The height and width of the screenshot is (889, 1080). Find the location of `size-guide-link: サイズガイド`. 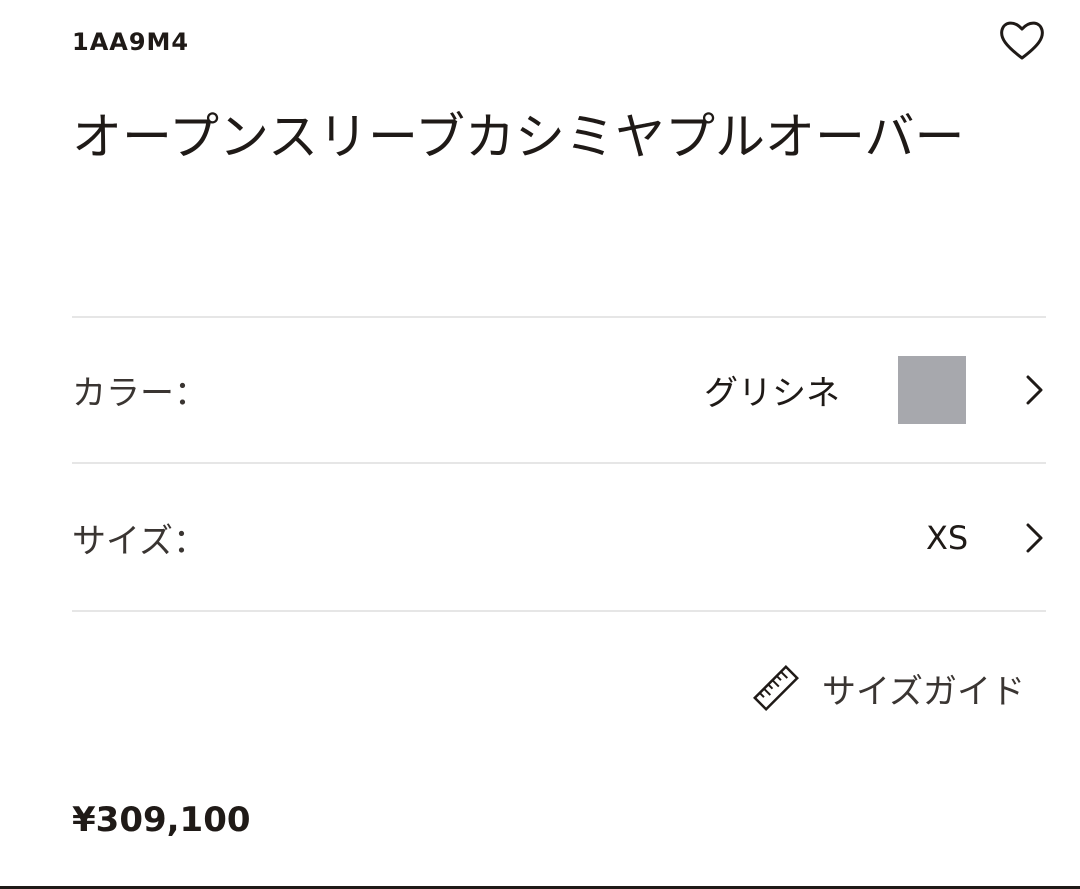

size-guide-link: サイズガイド is located at coordinates (888, 688).